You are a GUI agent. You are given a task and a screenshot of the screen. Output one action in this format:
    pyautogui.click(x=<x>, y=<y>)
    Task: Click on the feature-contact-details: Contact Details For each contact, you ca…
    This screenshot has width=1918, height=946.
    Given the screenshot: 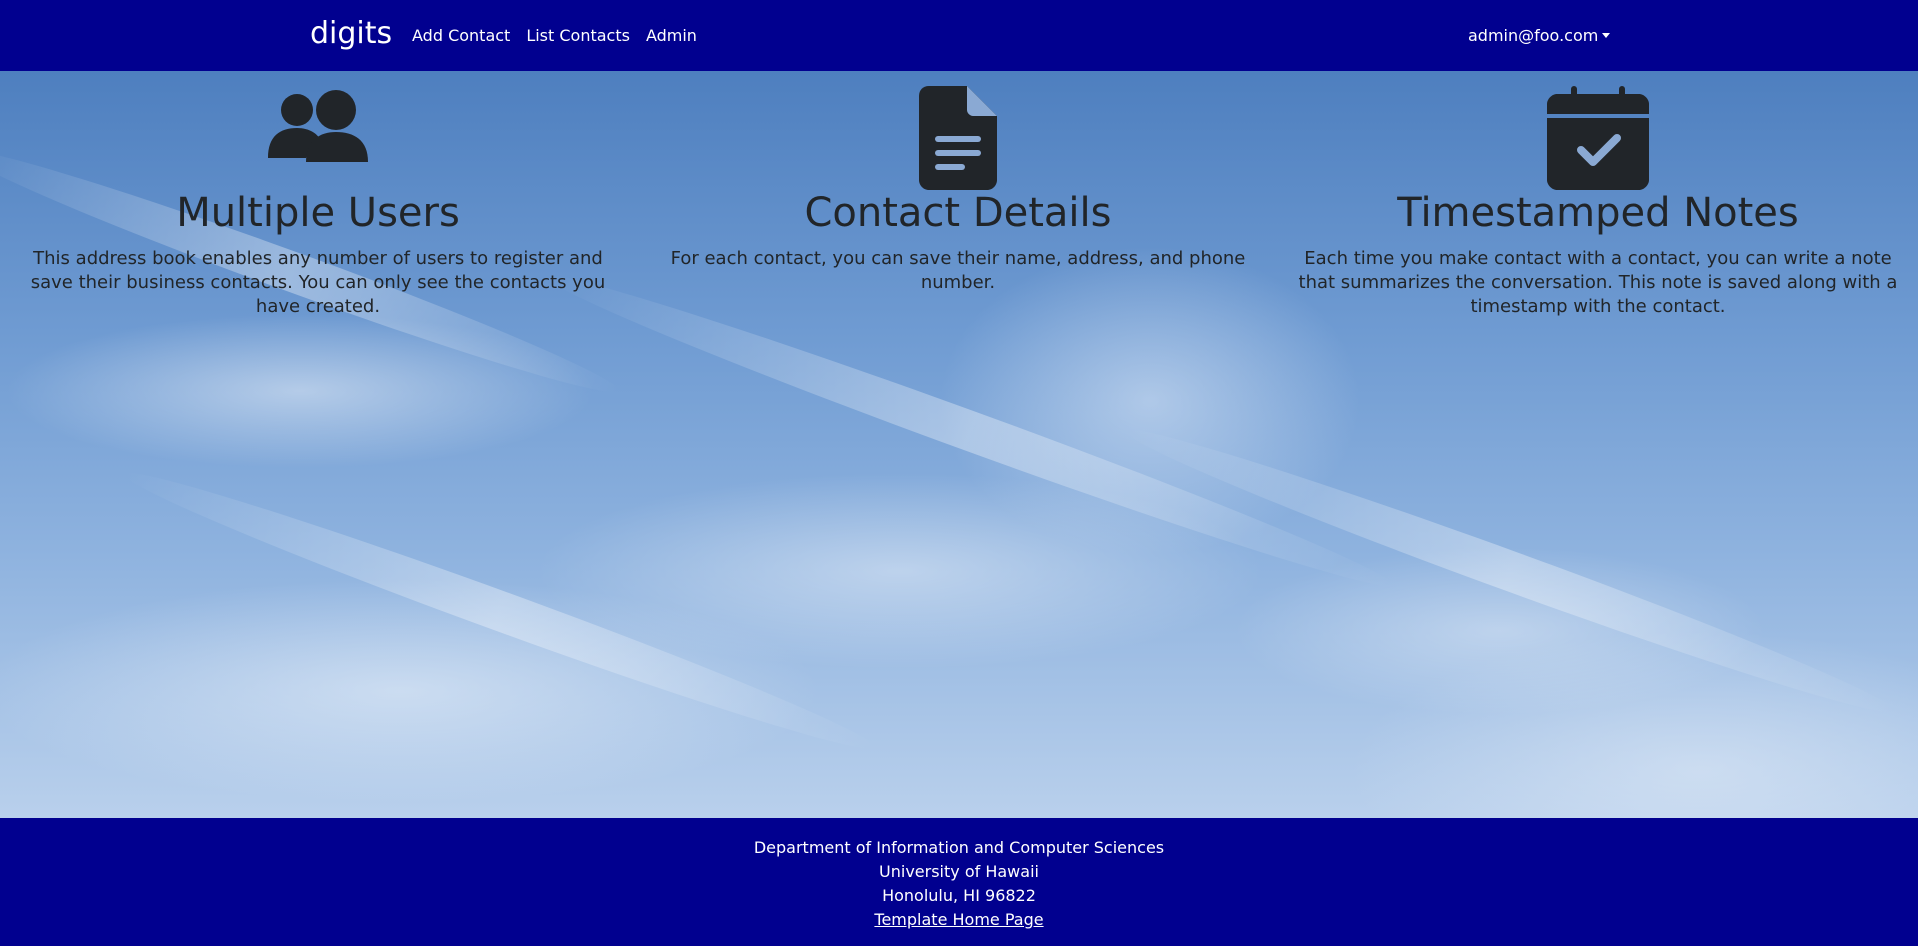 What is the action you would take?
    pyautogui.click(x=958, y=201)
    